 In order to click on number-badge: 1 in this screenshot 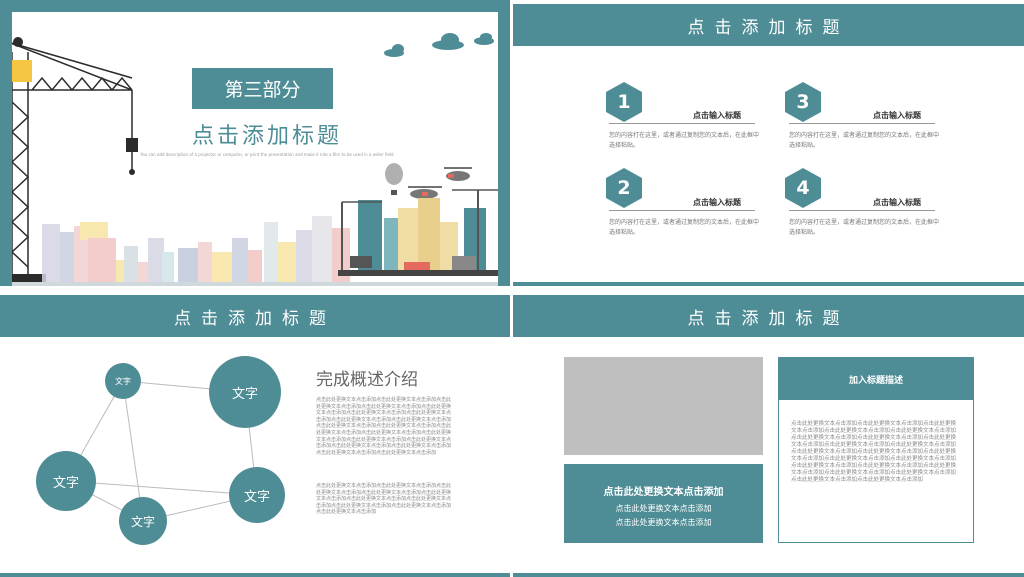, I will do `click(624, 102)`.